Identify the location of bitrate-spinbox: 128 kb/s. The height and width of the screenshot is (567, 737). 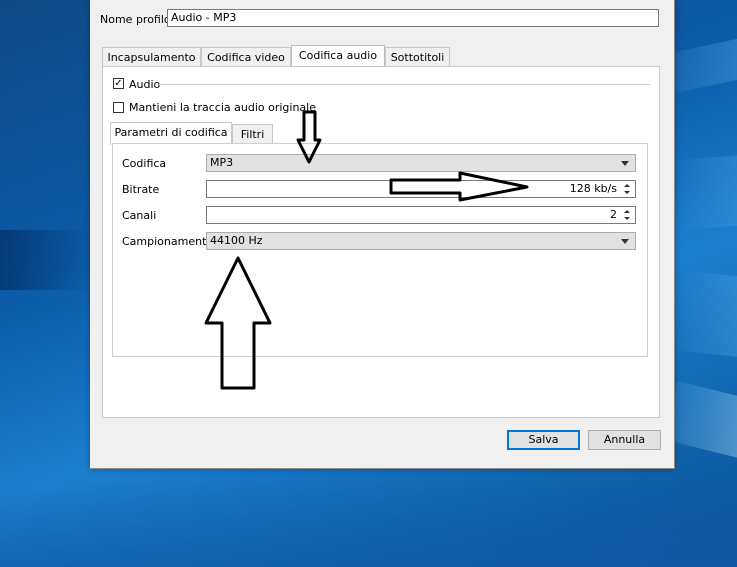
(421, 189).